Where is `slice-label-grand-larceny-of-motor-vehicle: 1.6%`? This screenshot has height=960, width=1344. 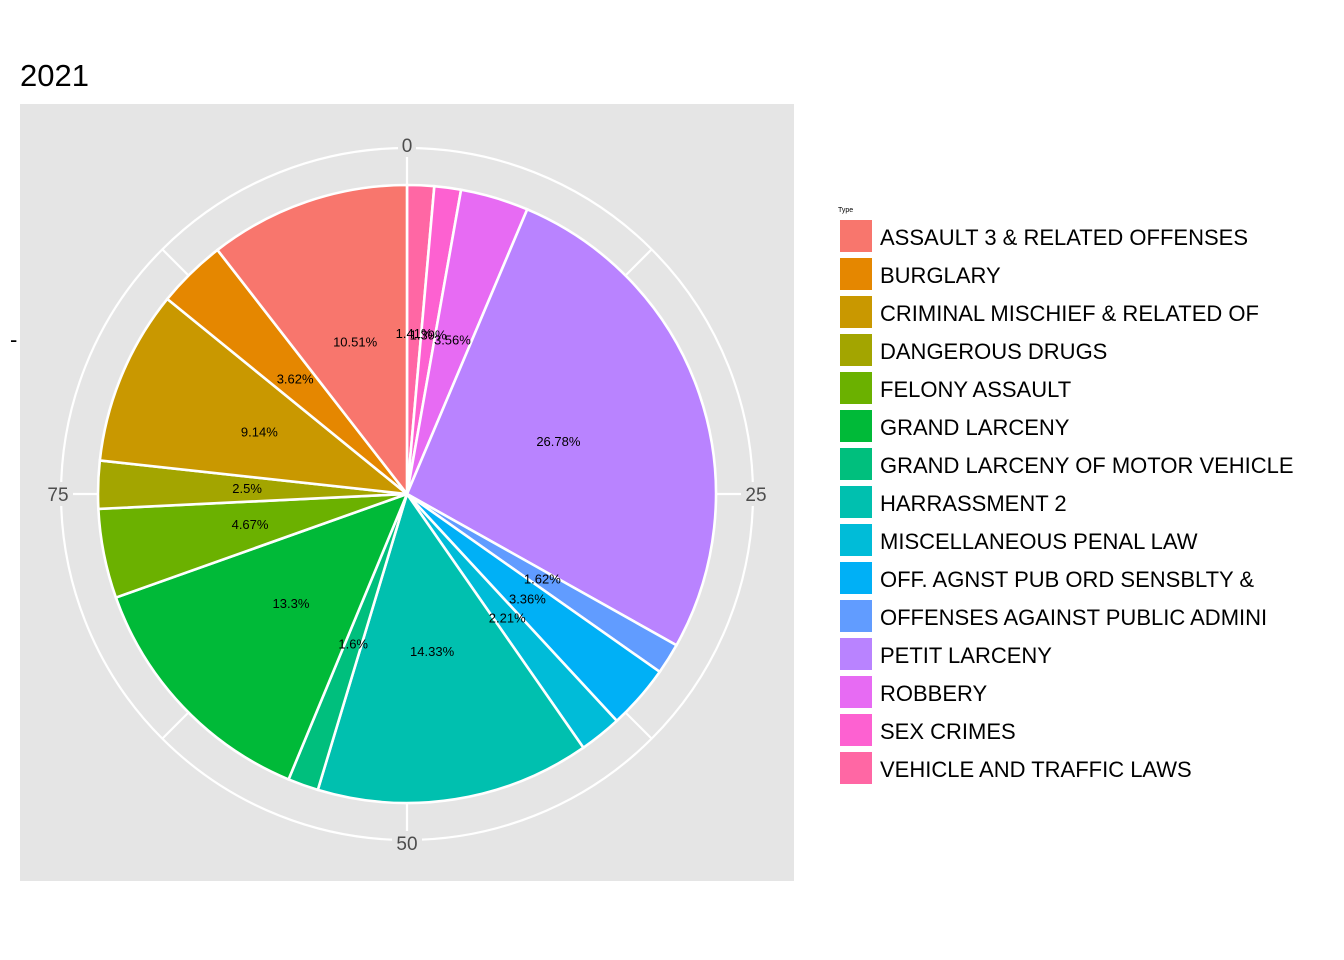
slice-label-grand-larceny-of-motor-vehicle: 1.6% is located at coordinates (353, 644).